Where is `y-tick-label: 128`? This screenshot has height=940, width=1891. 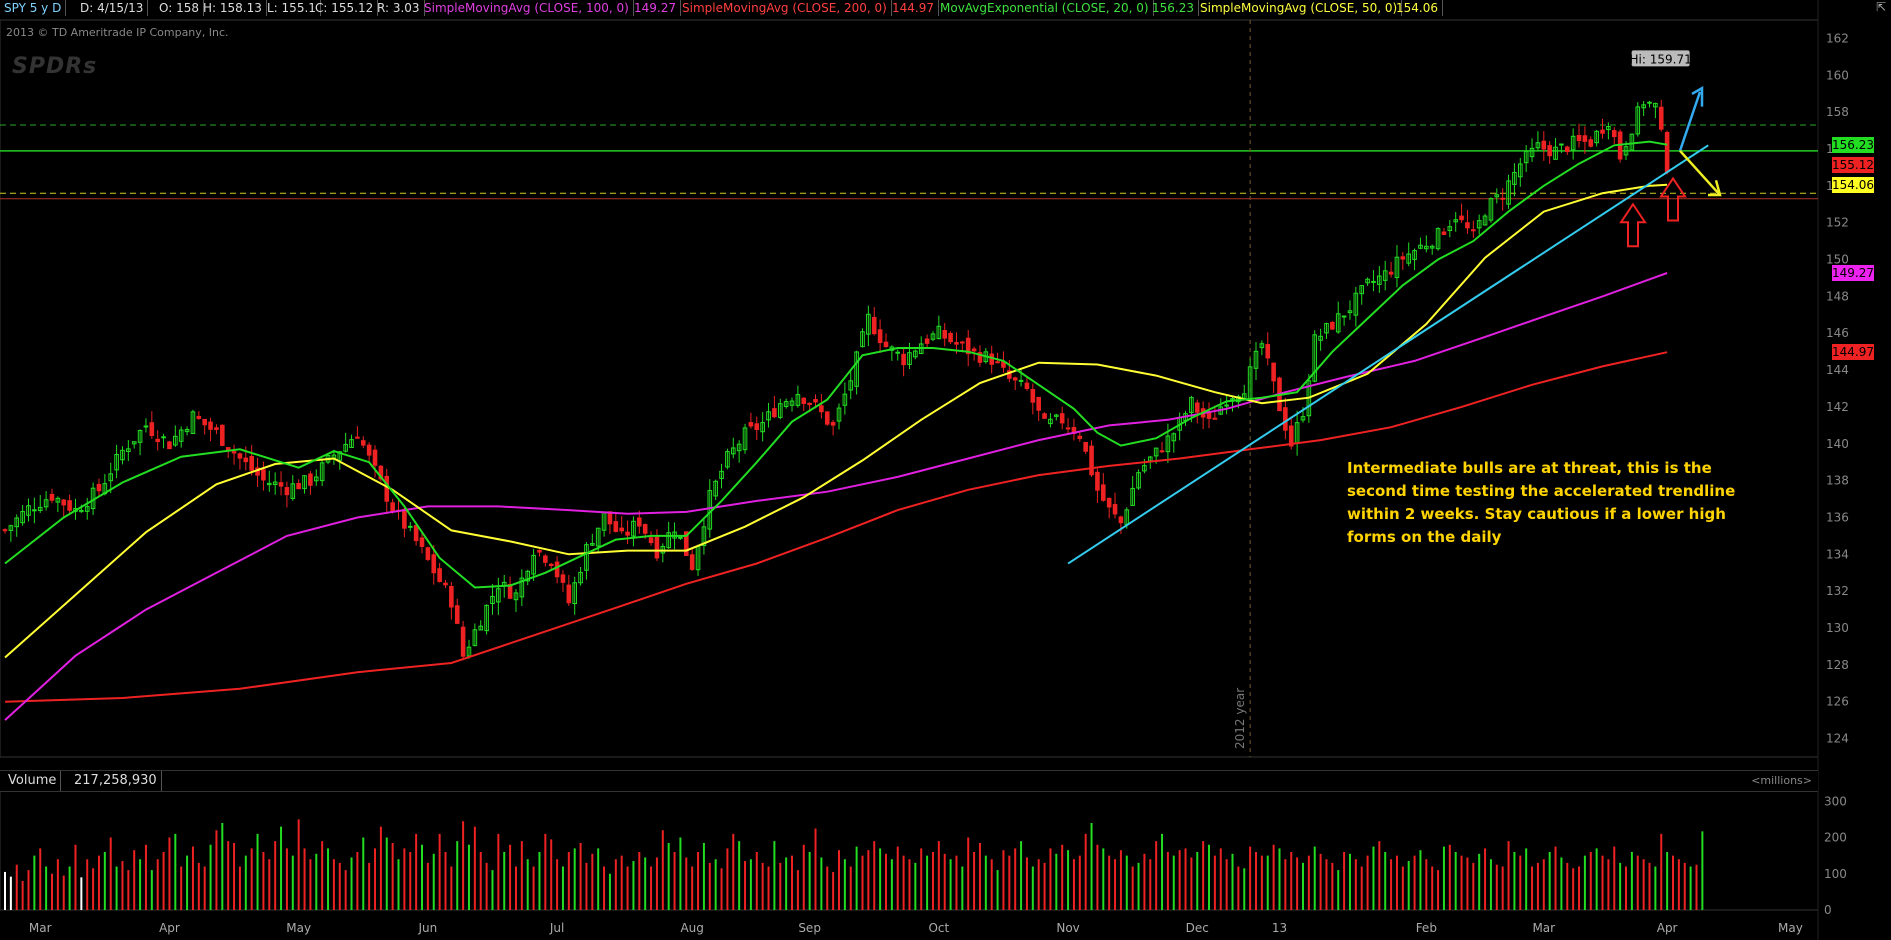 y-tick-label: 128 is located at coordinates (1837, 665).